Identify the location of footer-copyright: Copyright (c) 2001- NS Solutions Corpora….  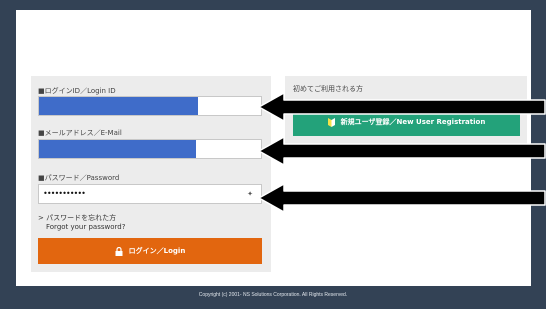
(273, 295).